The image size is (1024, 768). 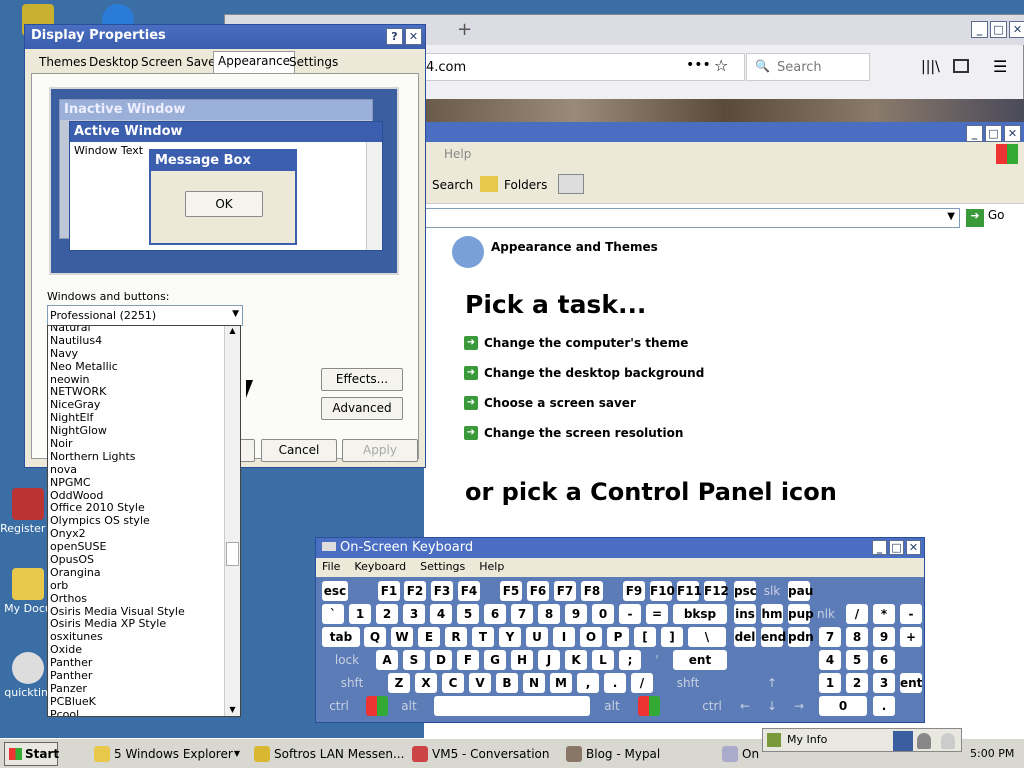 I want to click on osk-key: tab, so click(x=341, y=637).